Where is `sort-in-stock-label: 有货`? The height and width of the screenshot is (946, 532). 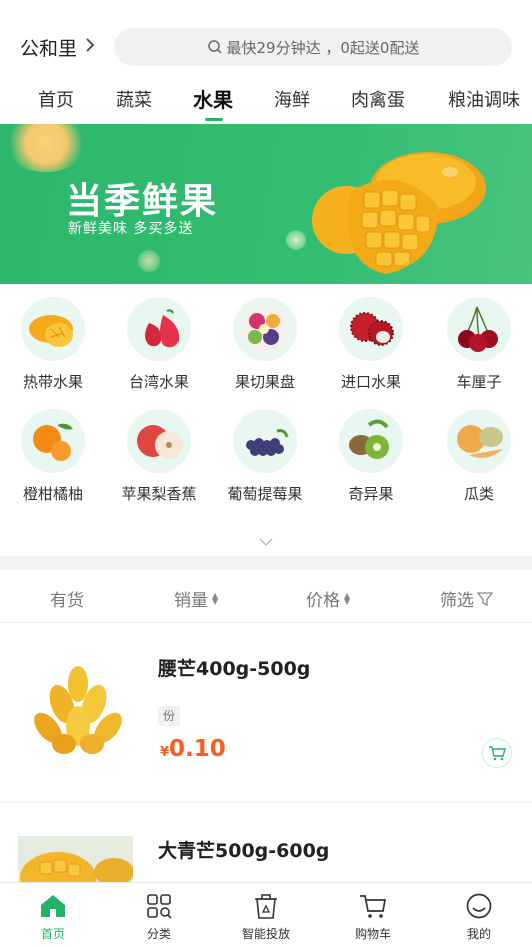
sort-in-stock-label: 有货 is located at coordinates (67, 601).